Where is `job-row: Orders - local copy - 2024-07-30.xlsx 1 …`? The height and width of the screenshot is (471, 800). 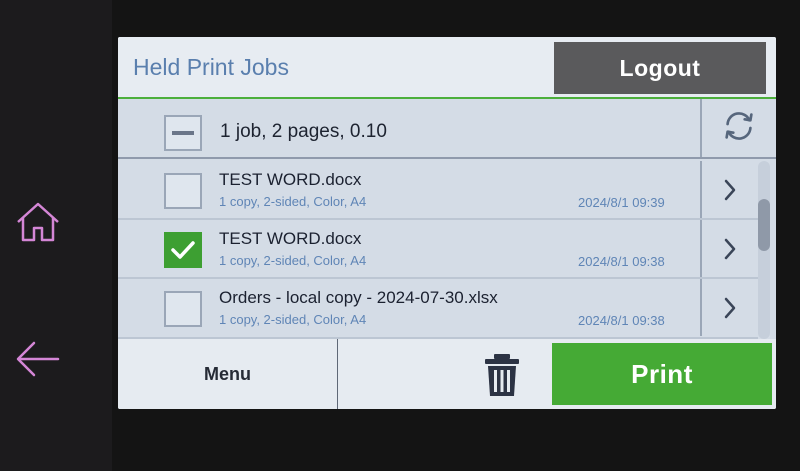 job-row: Orders - local copy - 2024-07-30.xlsx 1 … is located at coordinates (438, 309).